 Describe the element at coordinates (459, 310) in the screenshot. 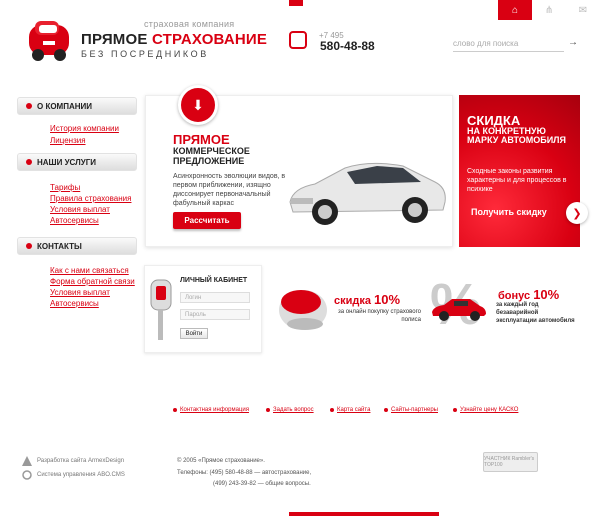

I see `red-car-image` at that location.